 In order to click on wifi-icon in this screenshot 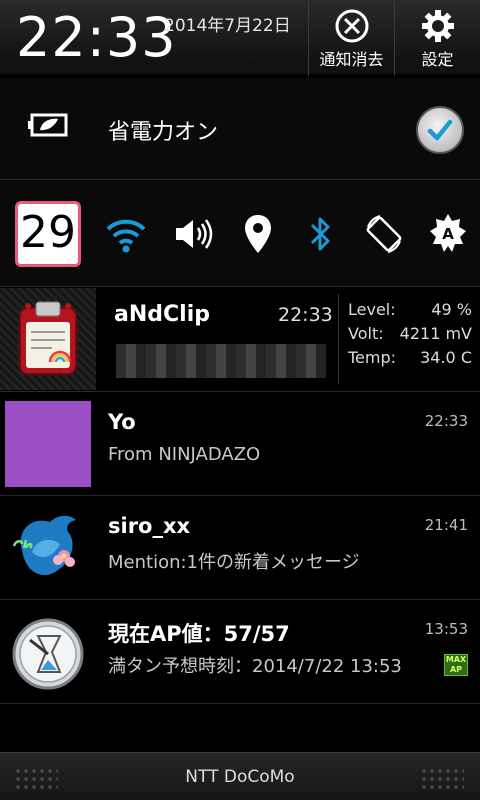, I will do `click(126, 234)`.